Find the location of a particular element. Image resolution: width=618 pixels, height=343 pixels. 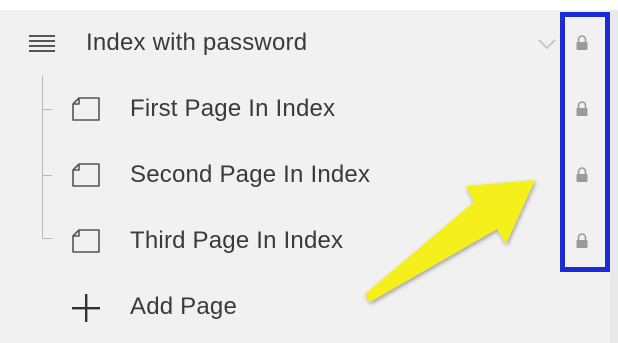

page-label: Second Page In Index is located at coordinates (250, 174).